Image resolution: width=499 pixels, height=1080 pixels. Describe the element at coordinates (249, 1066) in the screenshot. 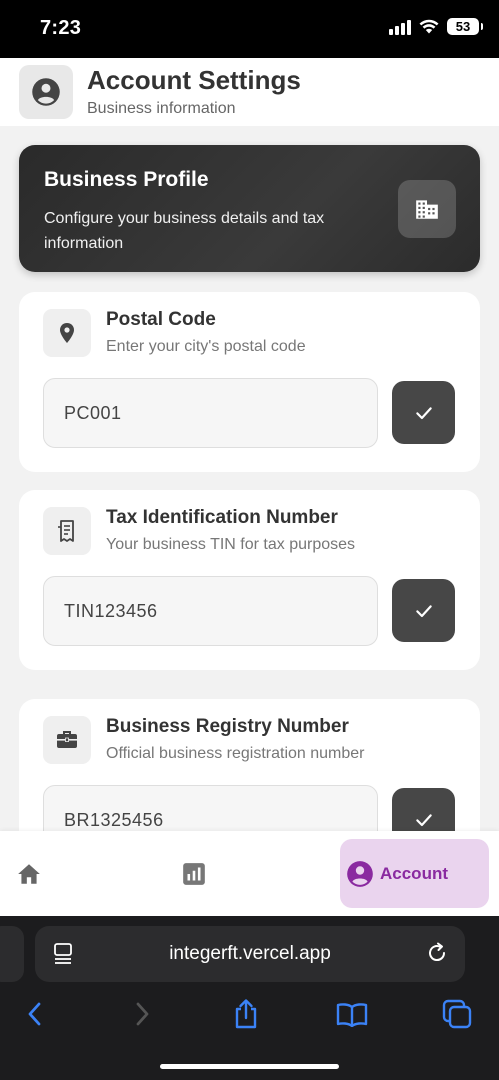

I see `home-indicator` at that location.